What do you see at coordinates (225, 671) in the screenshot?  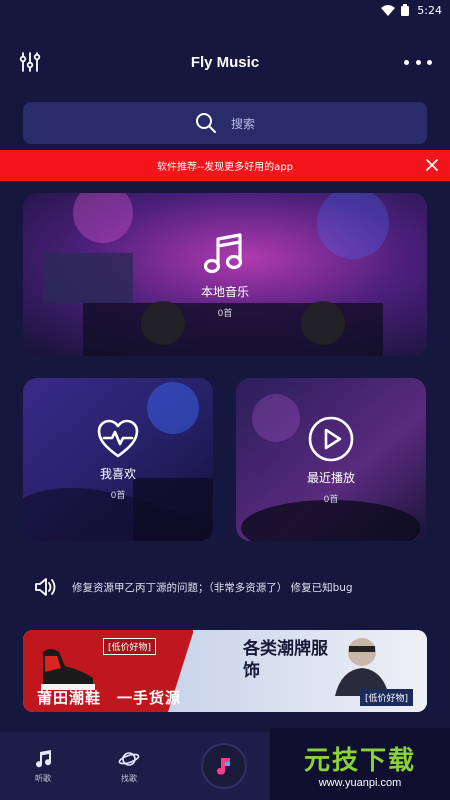 I see `advertisement-banner: [低价好物] 莆田潮鞋 一手货源 各类潮牌服饰 [低价好物]` at bounding box center [225, 671].